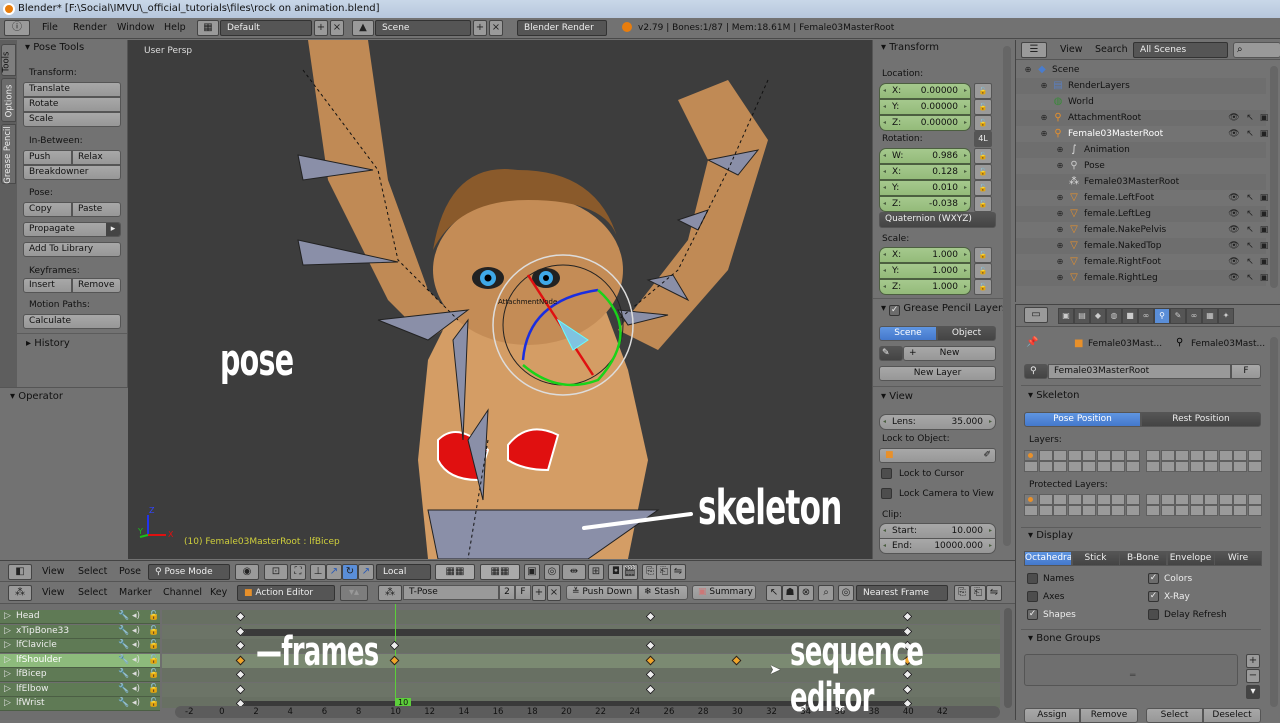 This screenshot has width=1280, height=723. Describe the element at coordinates (298, 572) in the screenshot. I see `transform-gizmo-icon: ⛶` at that location.